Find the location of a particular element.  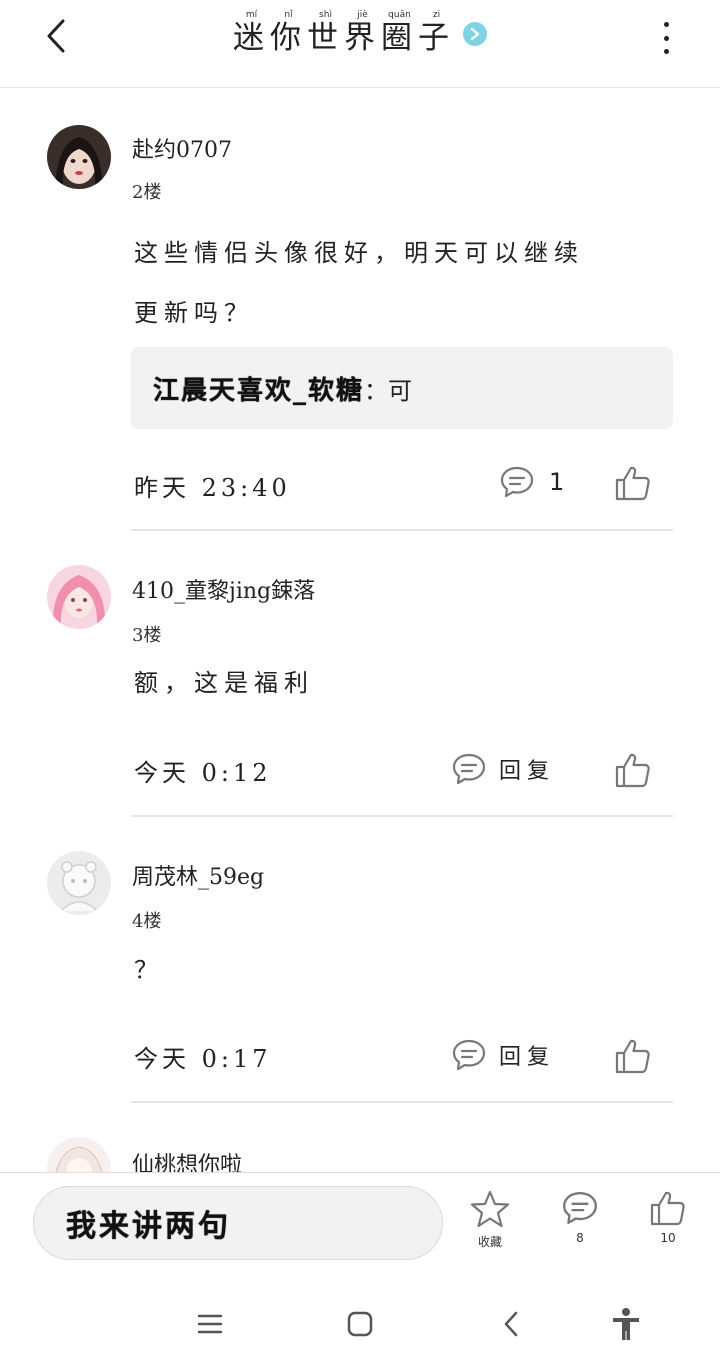

username: 410_童黎jing鋉落 is located at coordinates (223, 589).